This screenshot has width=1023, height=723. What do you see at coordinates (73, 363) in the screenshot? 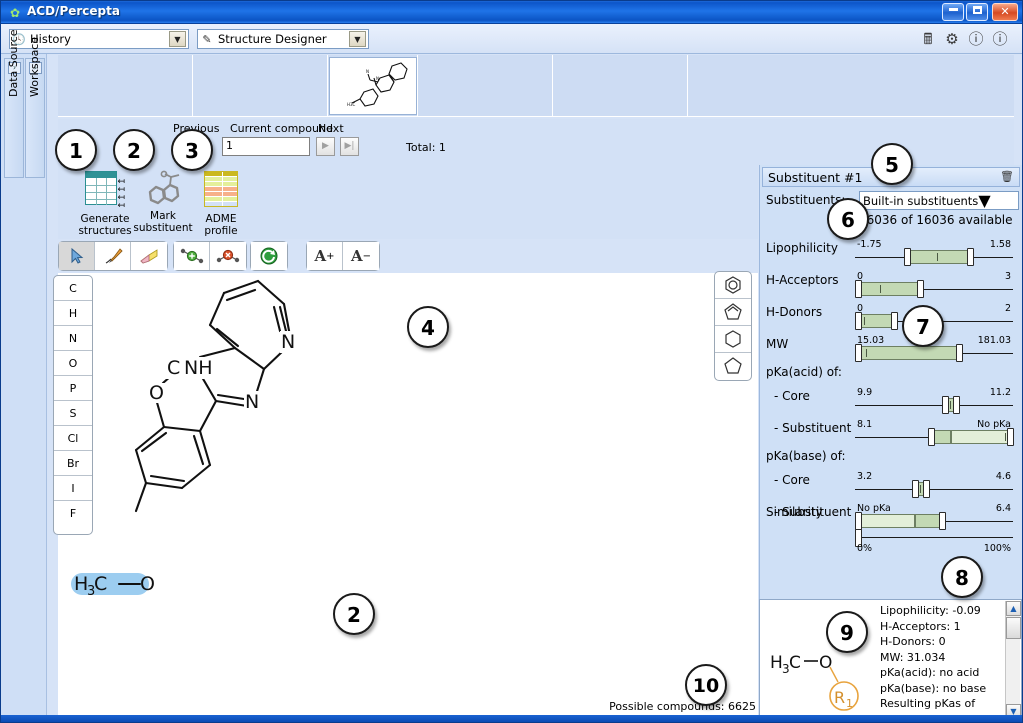
I see `atom-button-O: O` at bounding box center [73, 363].